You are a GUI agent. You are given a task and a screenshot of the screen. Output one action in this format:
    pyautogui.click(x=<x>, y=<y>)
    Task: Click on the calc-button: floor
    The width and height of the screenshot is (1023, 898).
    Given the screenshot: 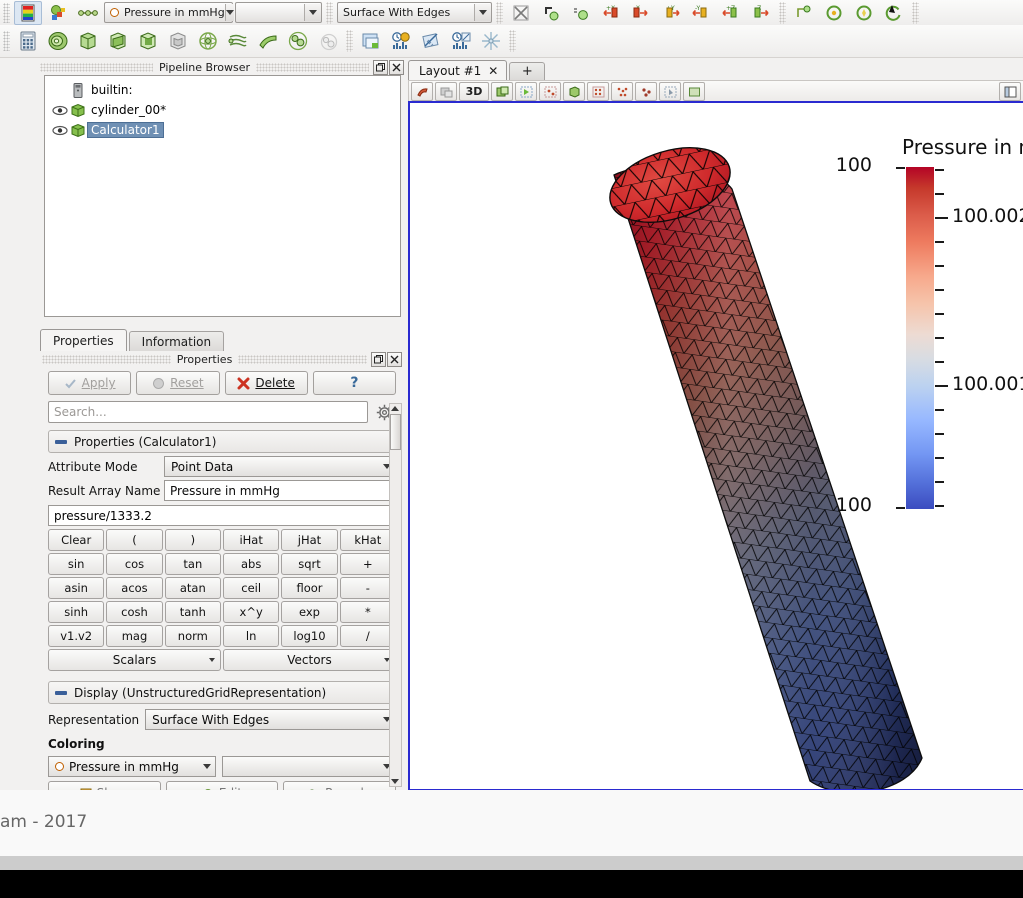 What is the action you would take?
    pyautogui.click(x=309, y=588)
    